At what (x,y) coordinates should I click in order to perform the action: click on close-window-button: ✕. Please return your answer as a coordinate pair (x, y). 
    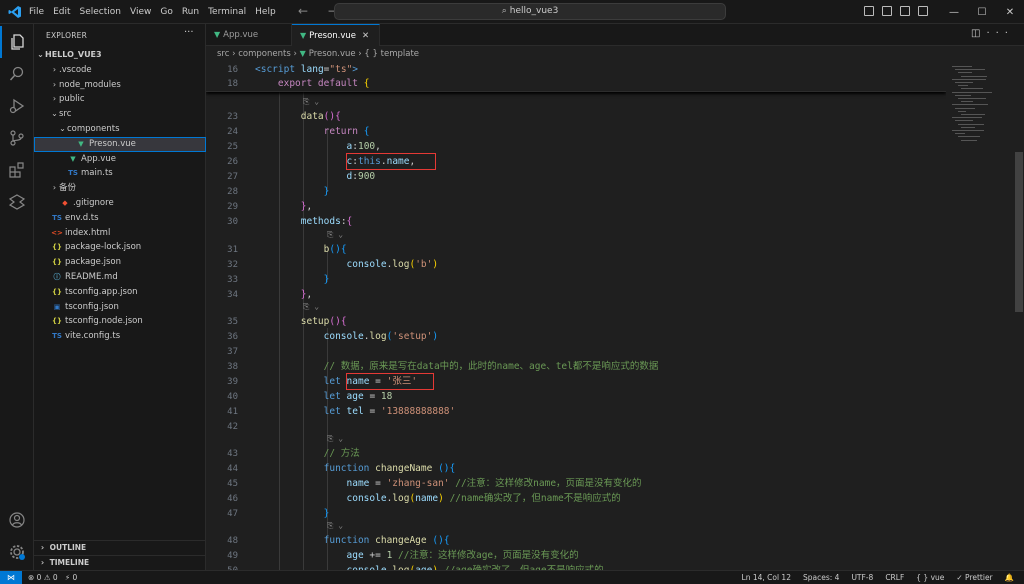
    Looking at the image, I should click on (1010, 12).